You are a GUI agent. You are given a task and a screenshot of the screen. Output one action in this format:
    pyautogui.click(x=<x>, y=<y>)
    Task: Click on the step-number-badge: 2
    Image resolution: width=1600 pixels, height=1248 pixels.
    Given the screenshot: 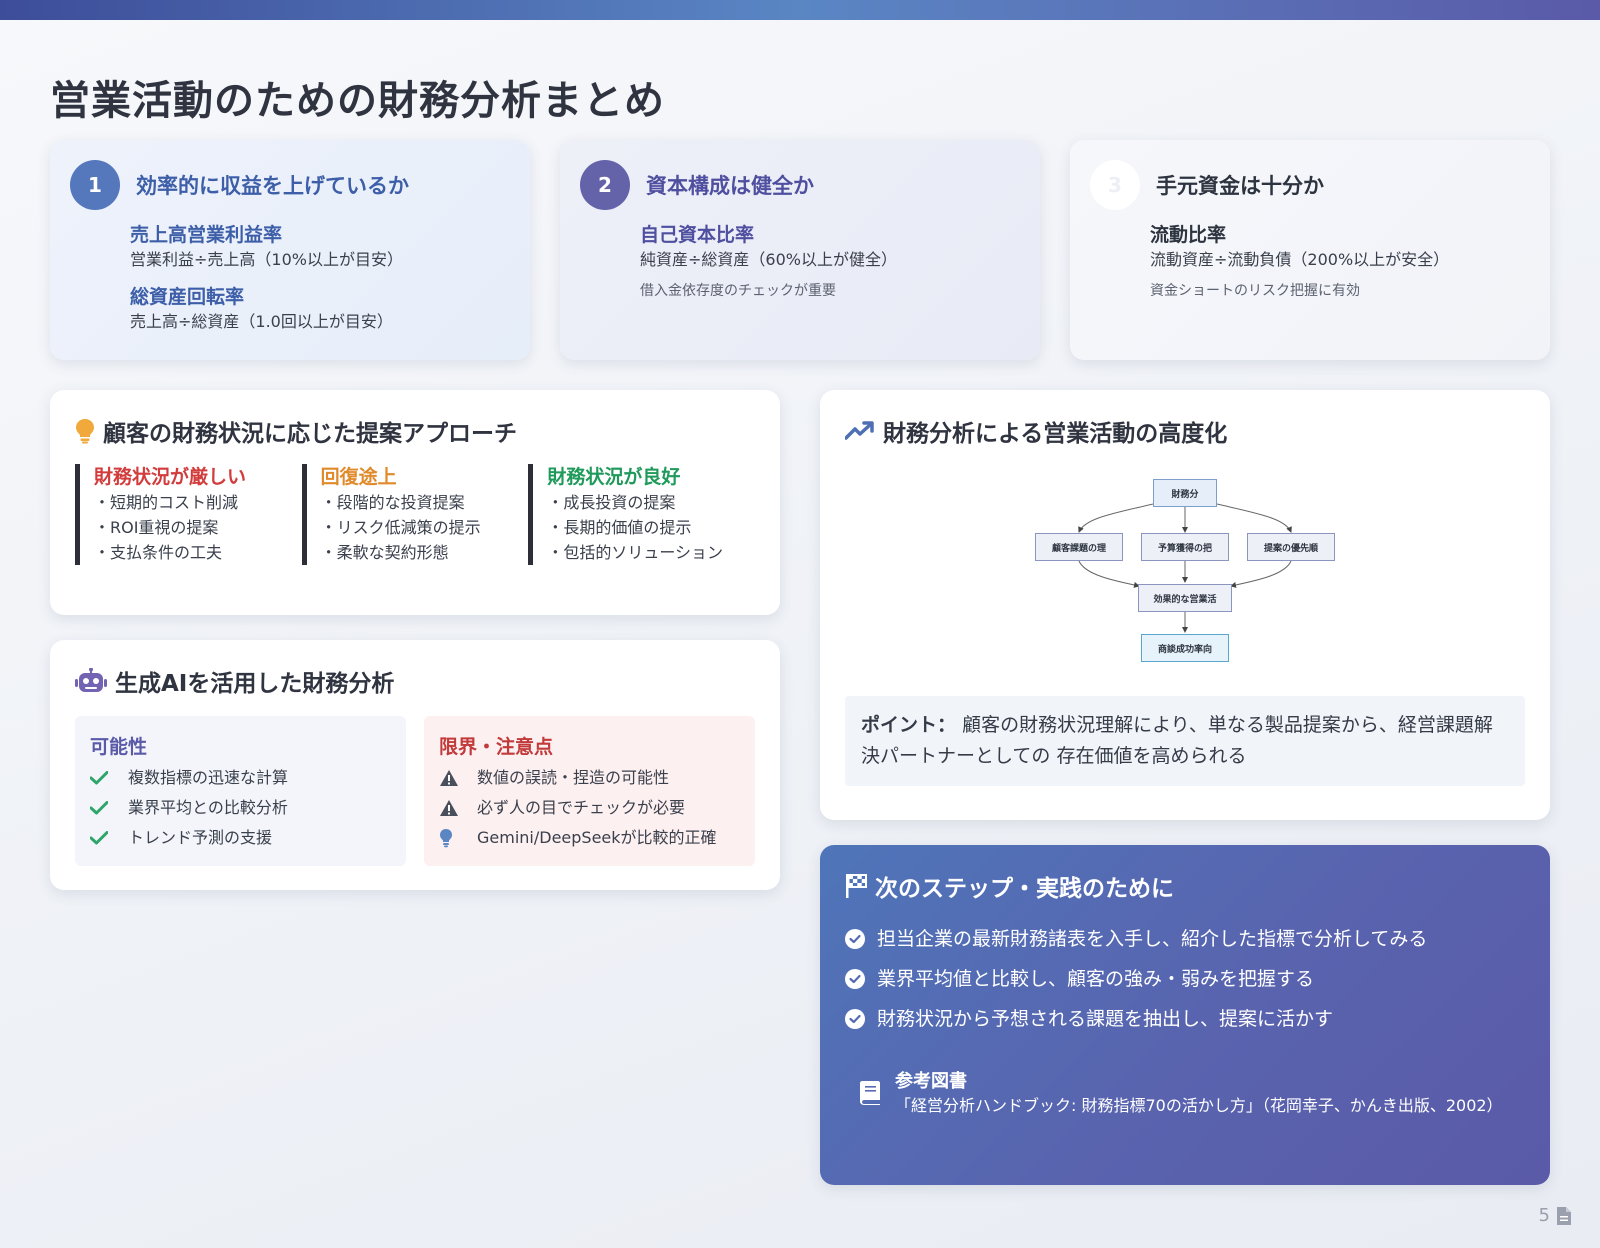 What is the action you would take?
    pyautogui.click(x=605, y=185)
    